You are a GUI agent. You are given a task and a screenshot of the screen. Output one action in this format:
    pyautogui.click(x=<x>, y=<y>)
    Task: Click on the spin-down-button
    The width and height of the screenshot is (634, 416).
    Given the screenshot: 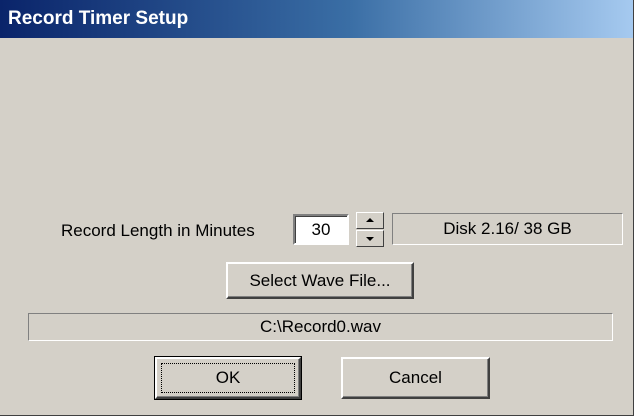 What is the action you would take?
    pyautogui.click(x=370, y=238)
    